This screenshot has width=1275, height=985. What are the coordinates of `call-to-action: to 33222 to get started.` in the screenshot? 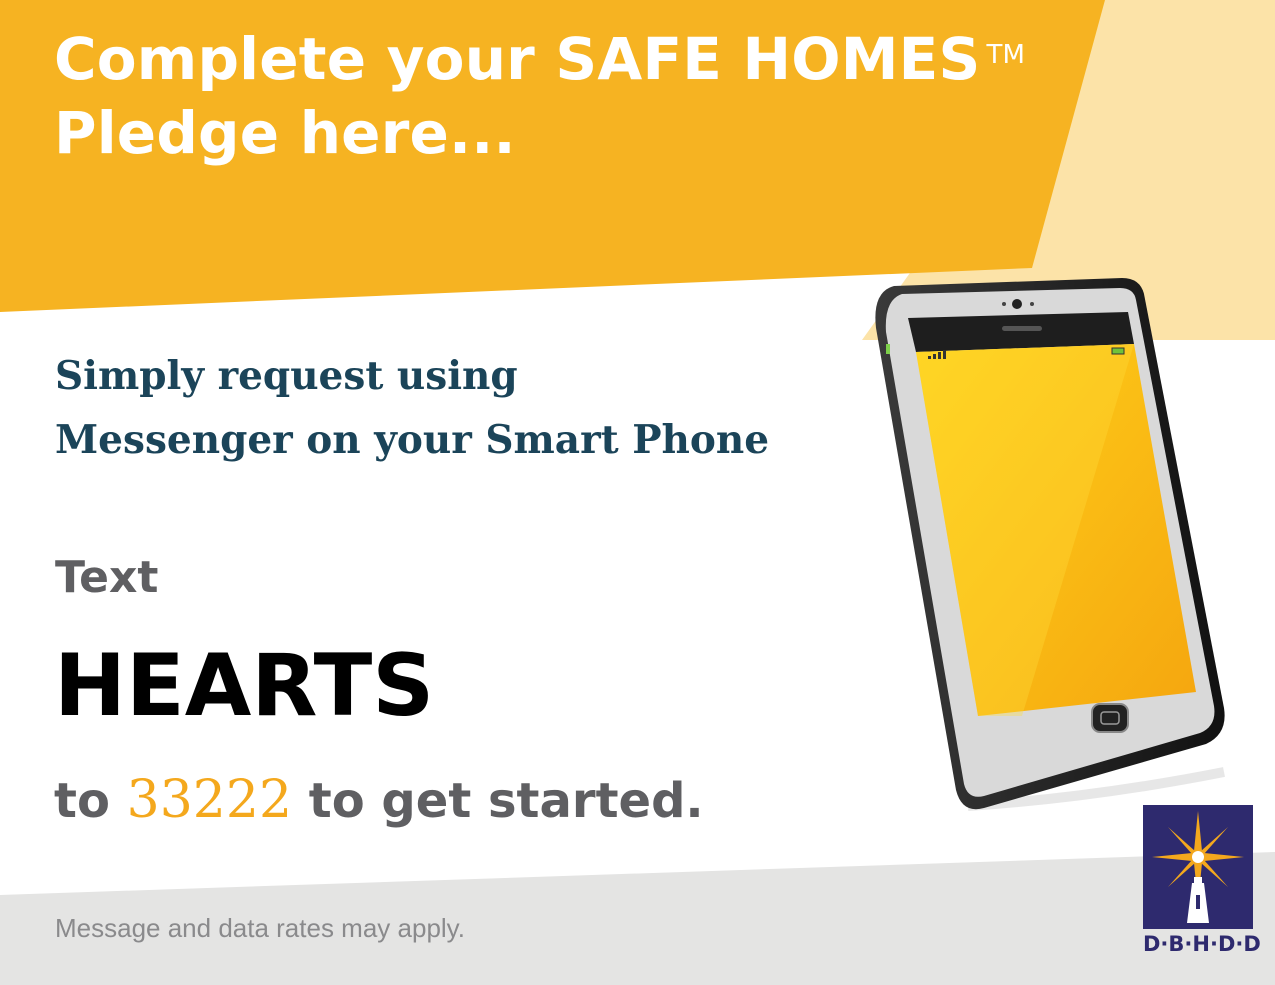 It's located at (379, 800).